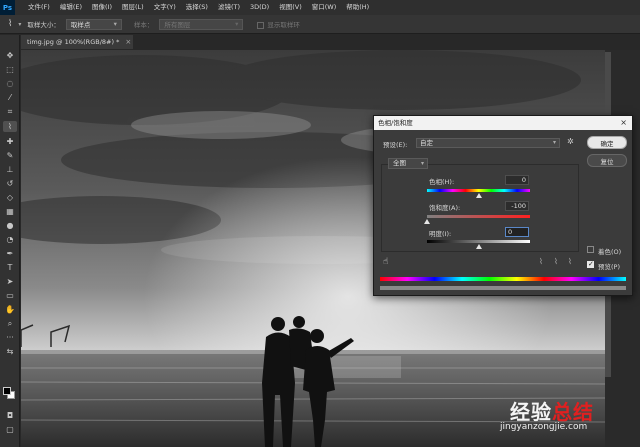  Describe the element at coordinates (573, 412) in the screenshot. I see `watermark-text-part2: 总结` at that location.